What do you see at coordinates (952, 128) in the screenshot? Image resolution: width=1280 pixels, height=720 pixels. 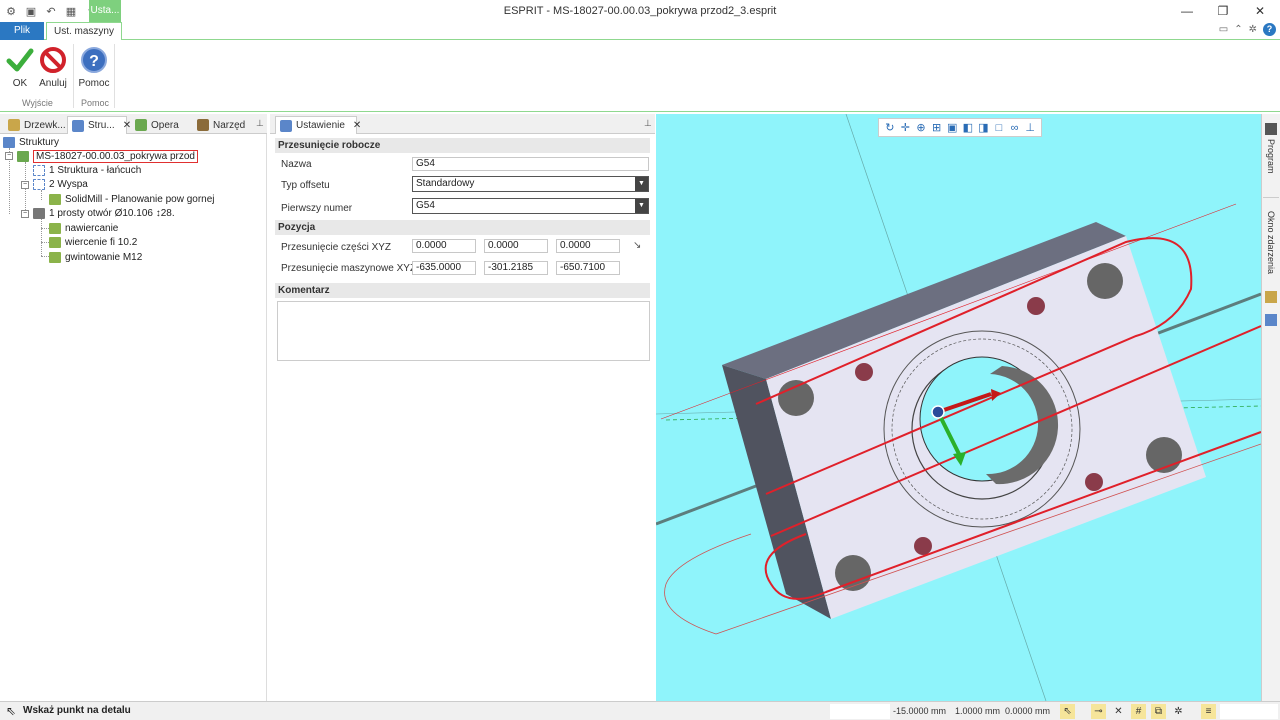 I see `fit-view-icon: ▣` at bounding box center [952, 128].